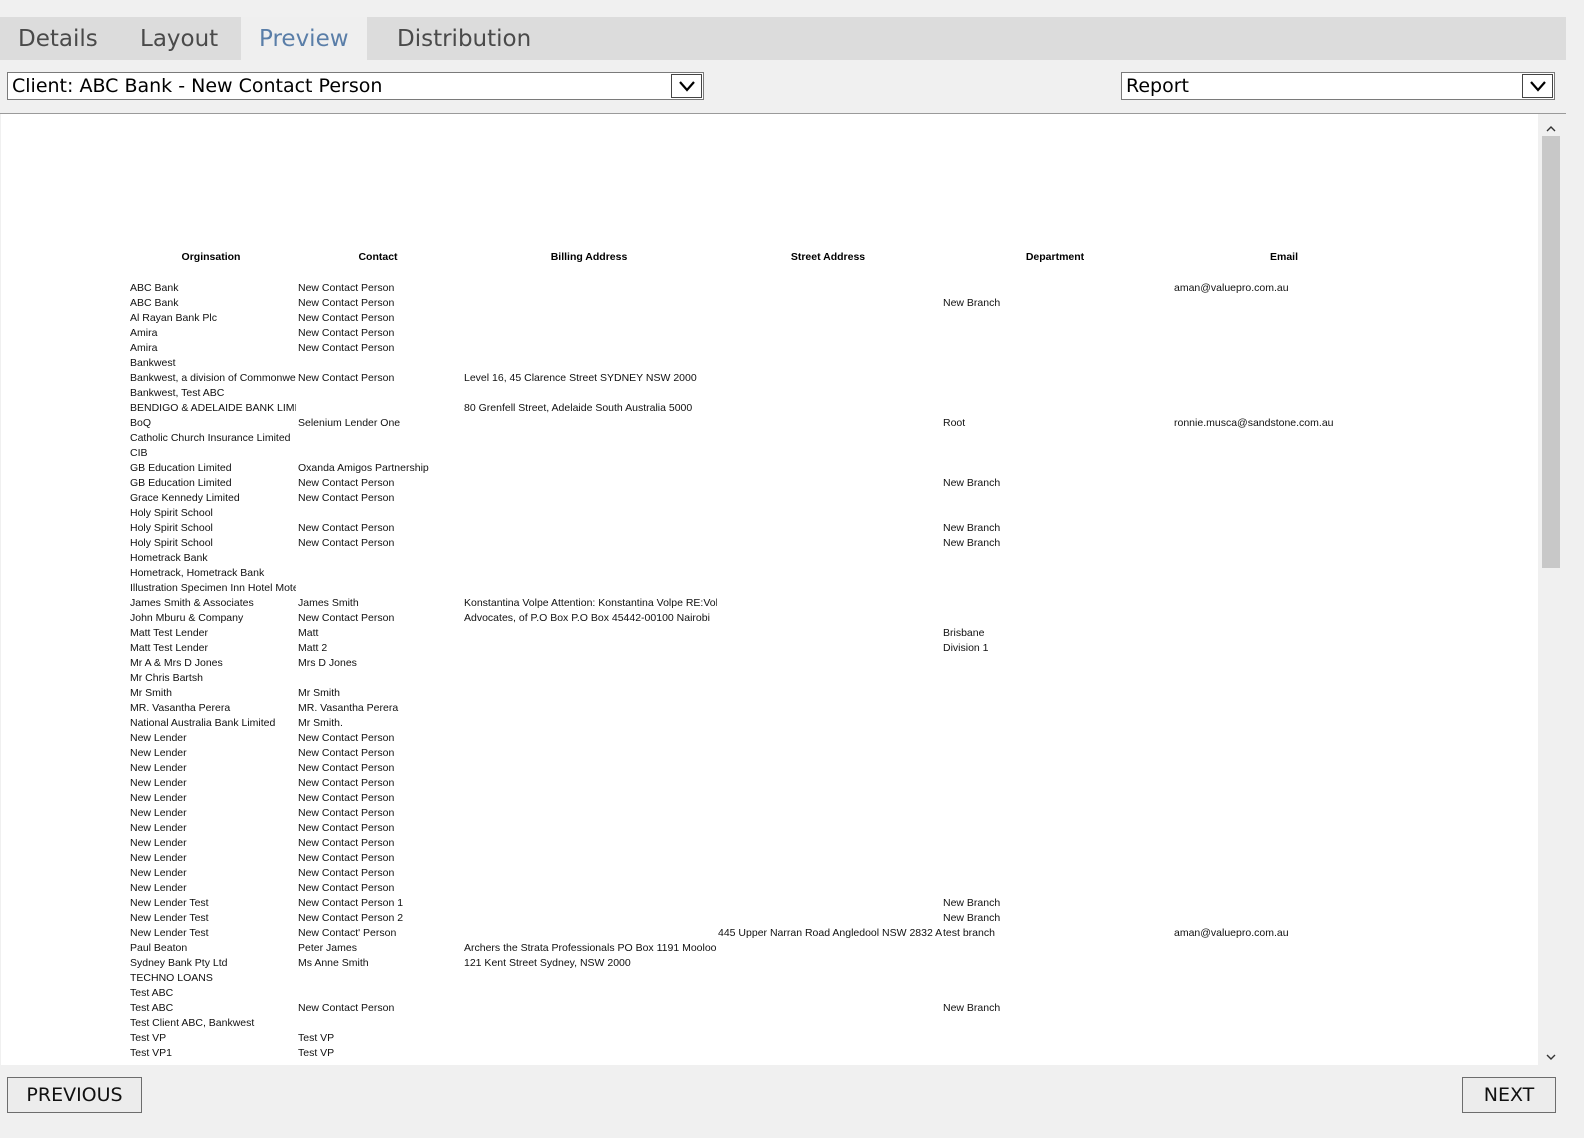  Describe the element at coordinates (181, 38) in the screenshot. I see `tab-layout: Layout` at that location.